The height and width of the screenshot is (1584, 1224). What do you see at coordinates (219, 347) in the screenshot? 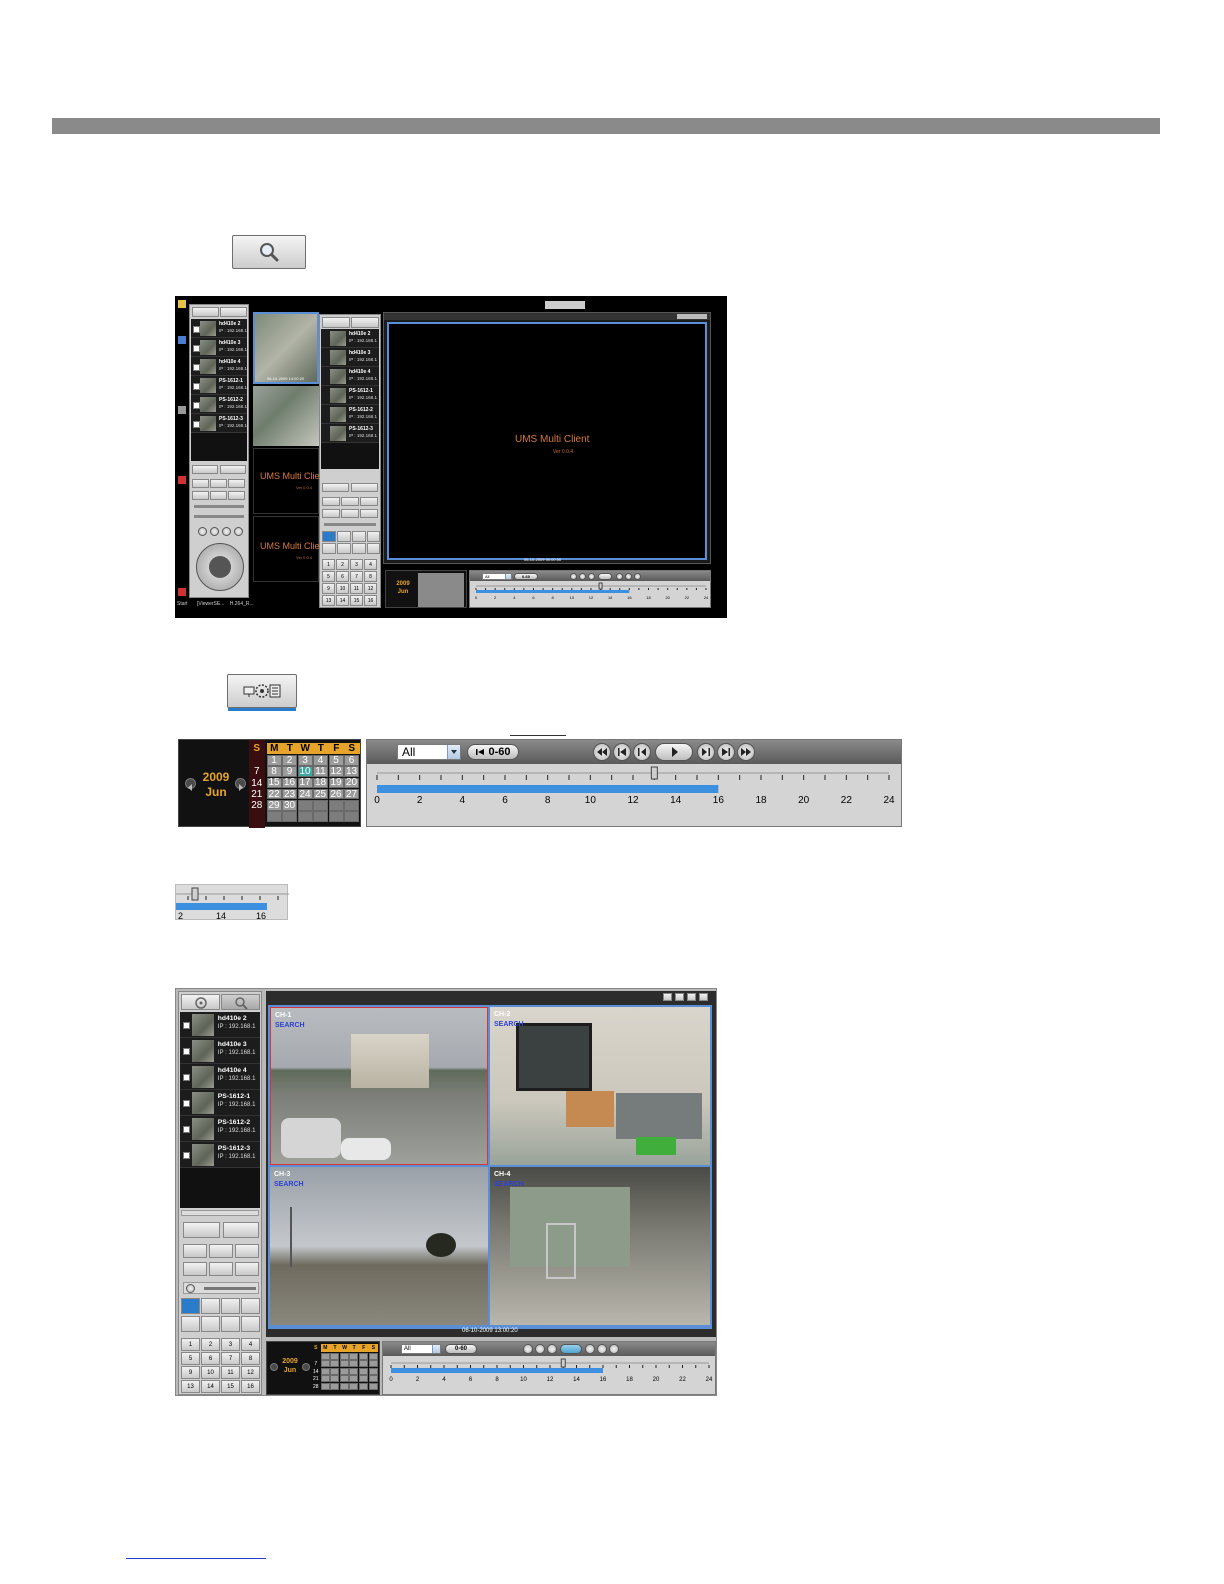
I see `camera-list-item: hd410e 3 IP : 192.168.1` at bounding box center [219, 347].